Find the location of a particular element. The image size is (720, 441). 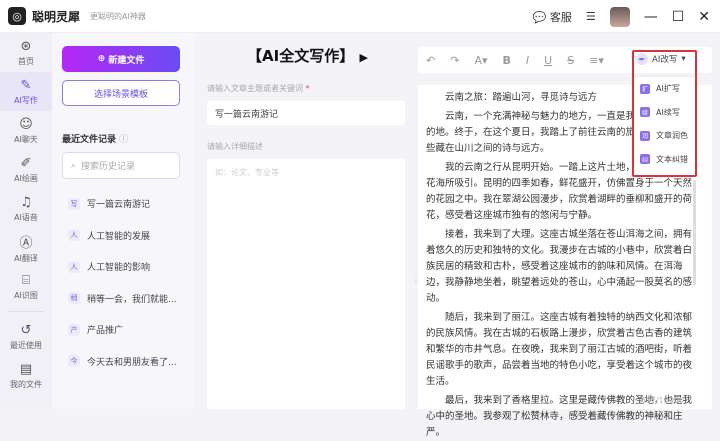

nav-home: ⊛ 首页 is located at coordinates (26, 52).